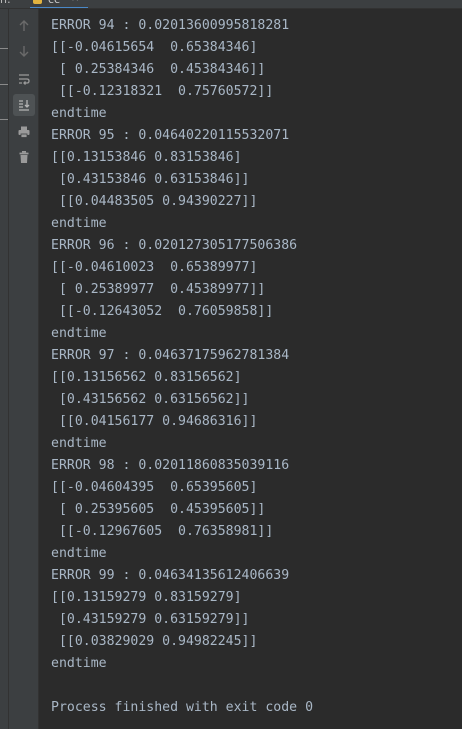 The width and height of the screenshot is (462, 729). What do you see at coordinates (174, 245) in the screenshot?
I see `console-line: ERROR 96 : 0.020127305177506386` at bounding box center [174, 245].